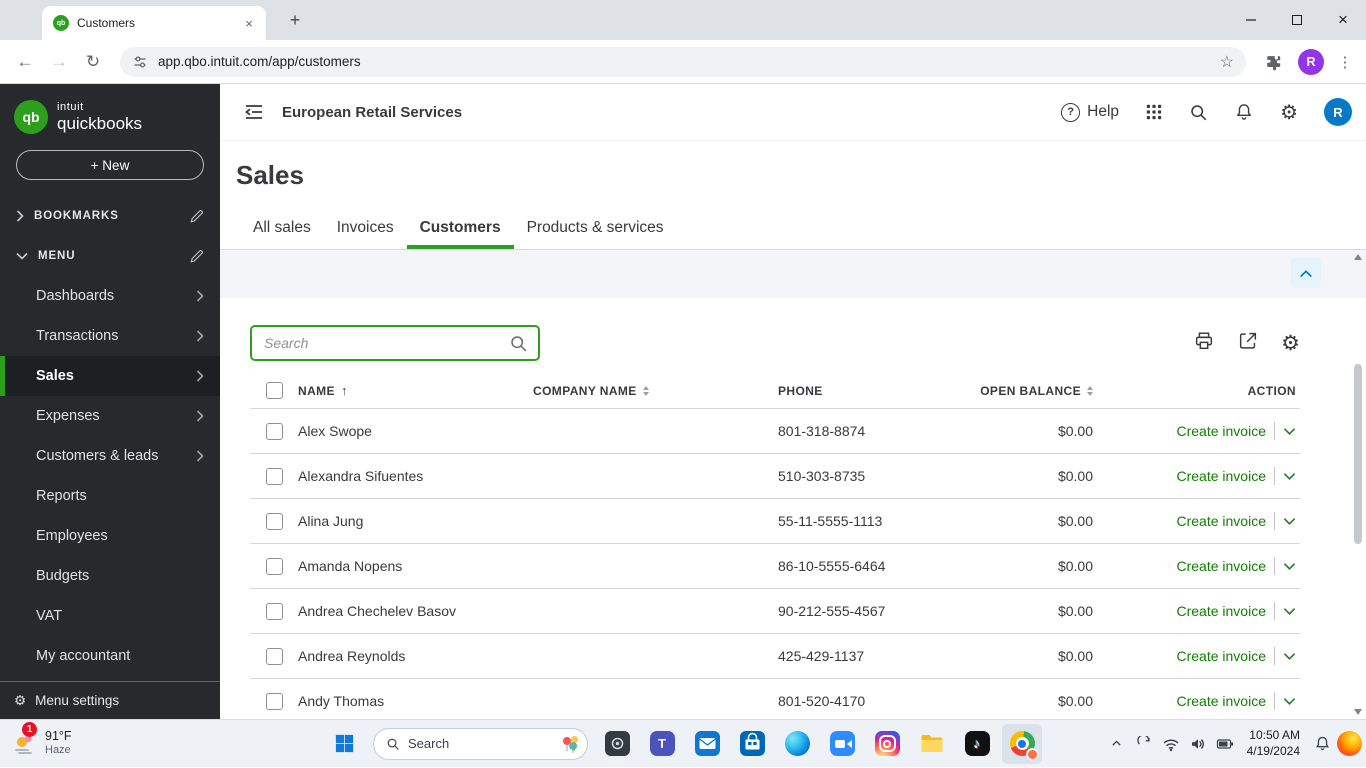  What do you see at coordinates (1343, 20) in the screenshot?
I see `window-close-button: ×` at bounding box center [1343, 20].